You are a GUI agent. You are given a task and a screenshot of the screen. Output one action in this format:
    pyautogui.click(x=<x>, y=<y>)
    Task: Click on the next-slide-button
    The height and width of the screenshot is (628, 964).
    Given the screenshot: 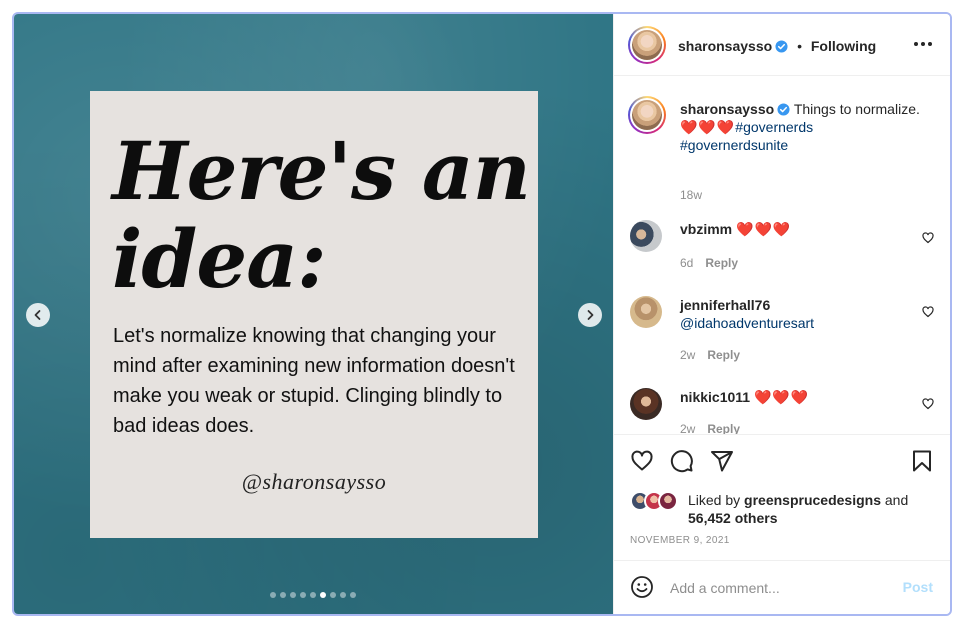 What is the action you would take?
    pyautogui.click(x=590, y=315)
    